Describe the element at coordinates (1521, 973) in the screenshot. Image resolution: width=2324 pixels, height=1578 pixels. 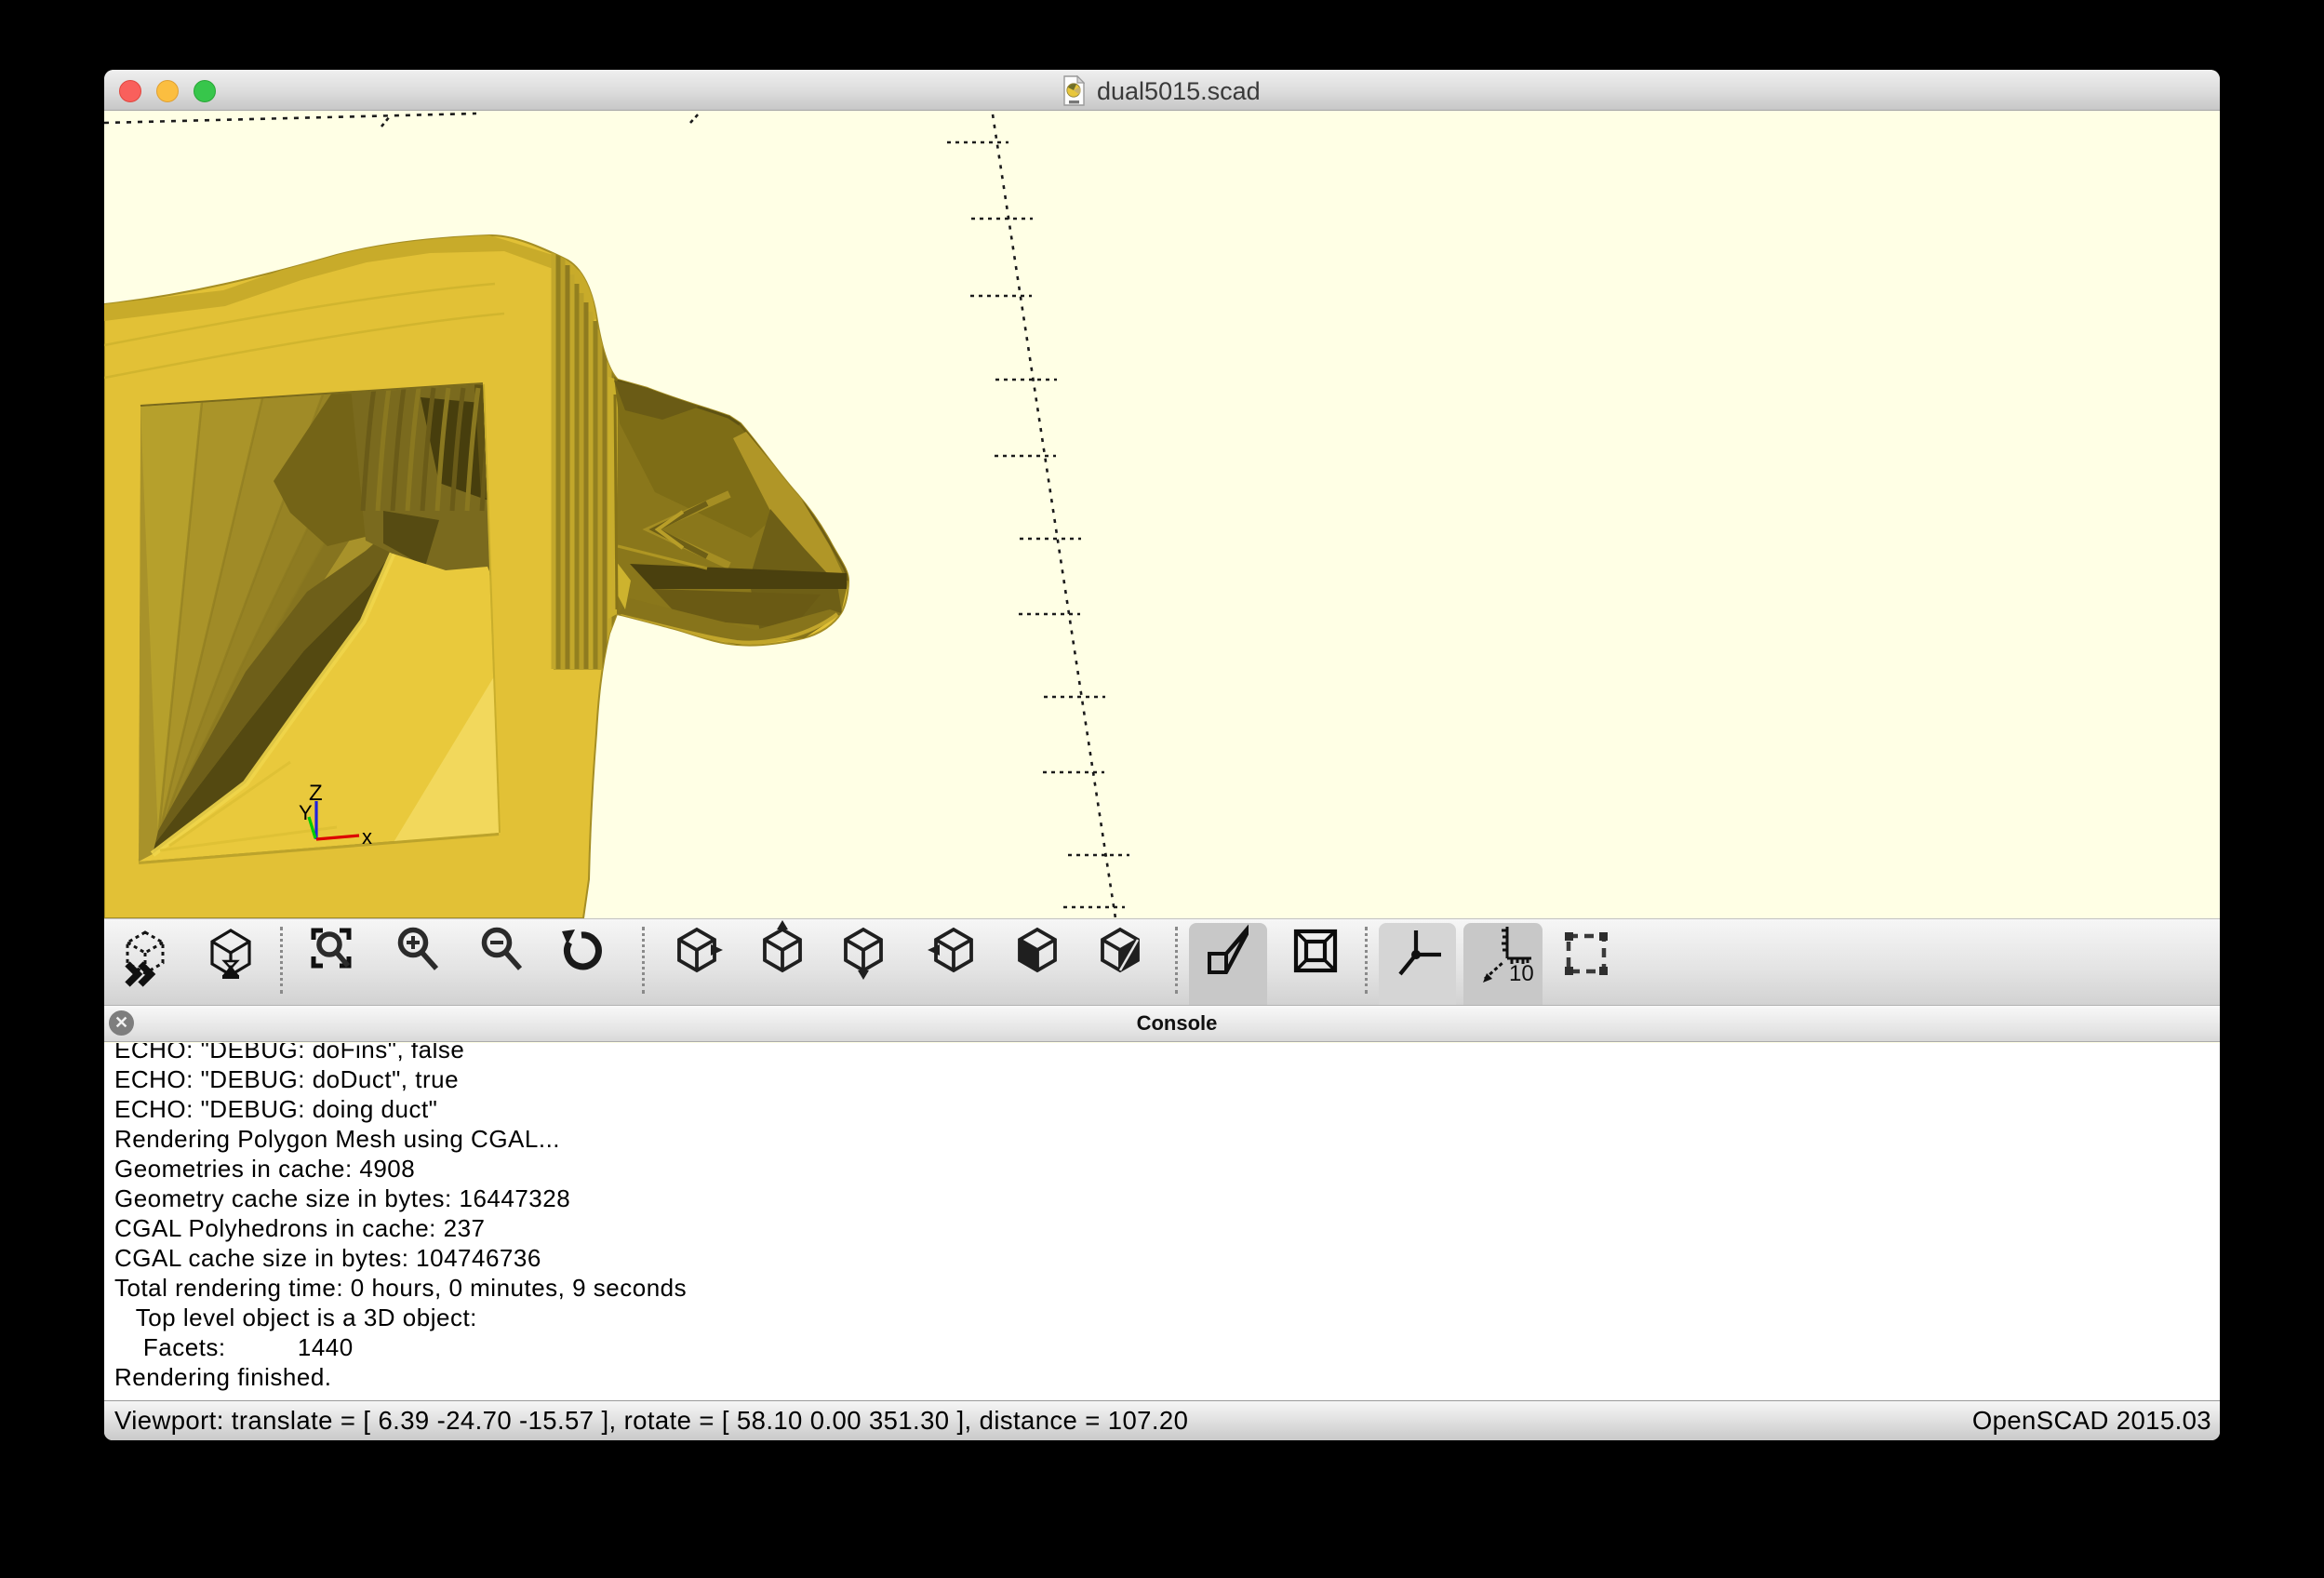
I see `svg-text: 10` at that location.